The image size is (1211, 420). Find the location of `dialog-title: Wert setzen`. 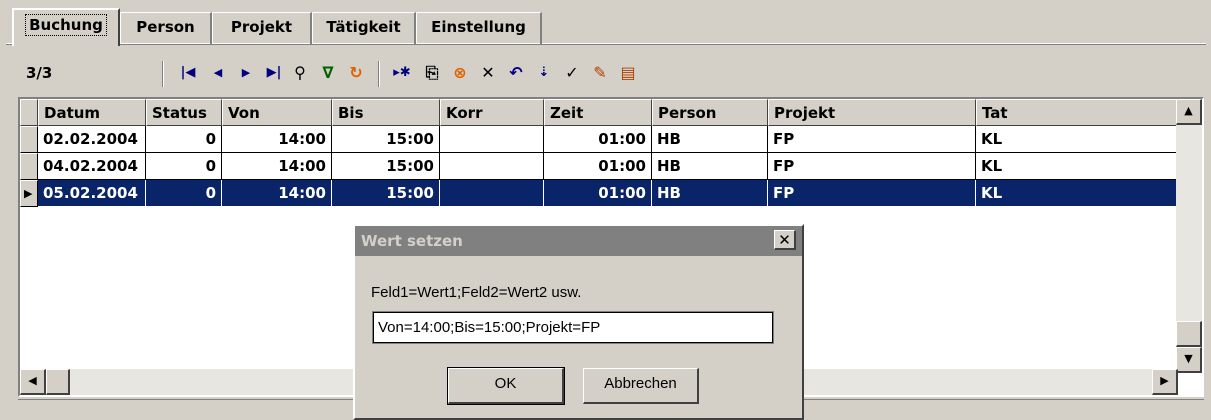

dialog-title: Wert setzen is located at coordinates (412, 241).